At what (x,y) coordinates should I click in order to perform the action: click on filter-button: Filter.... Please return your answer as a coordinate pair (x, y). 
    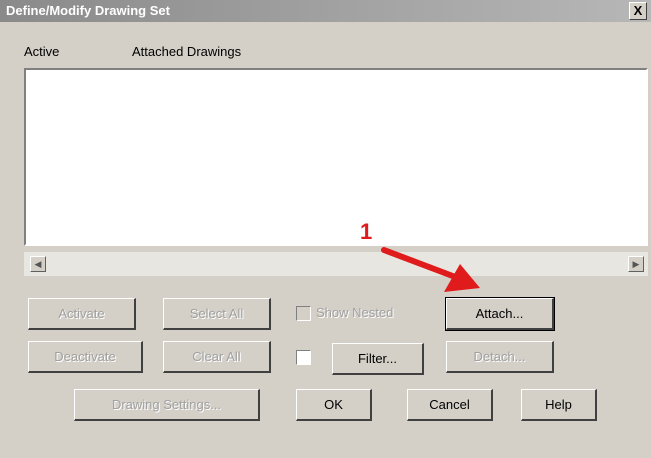
    Looking at the image, I should click on (378, 359).